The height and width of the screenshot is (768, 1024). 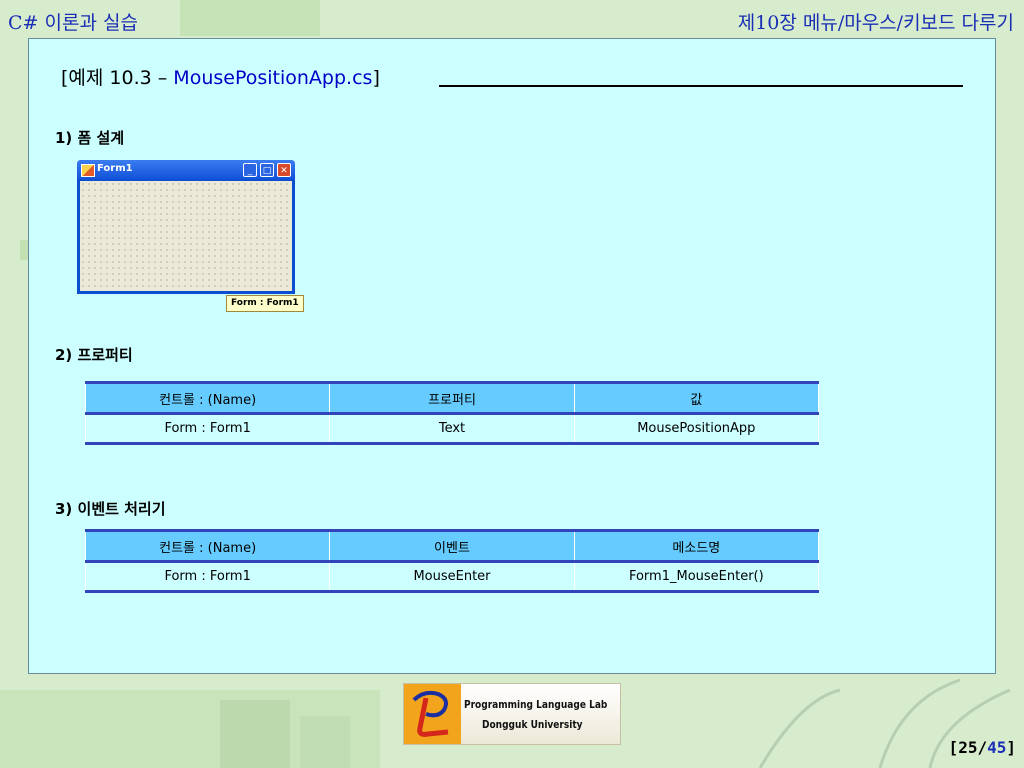 I want to click on example-filename: MousePositionApp.cs, so click(x=273, y=78).